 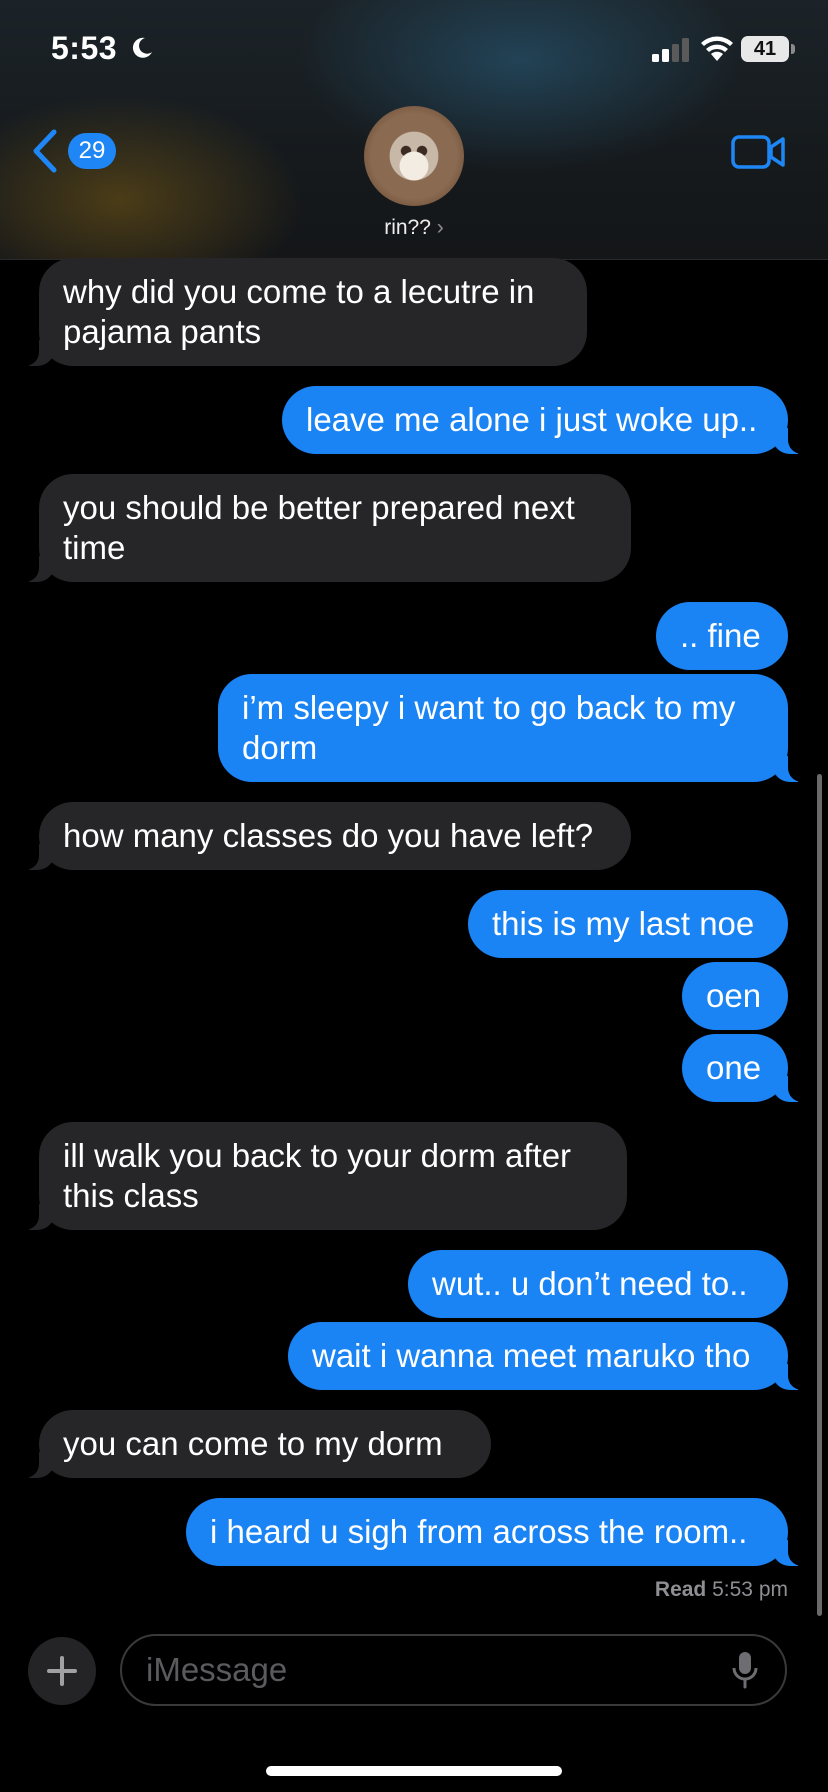 I want to click on apps-plus-button, so click(x=62, y=1671).